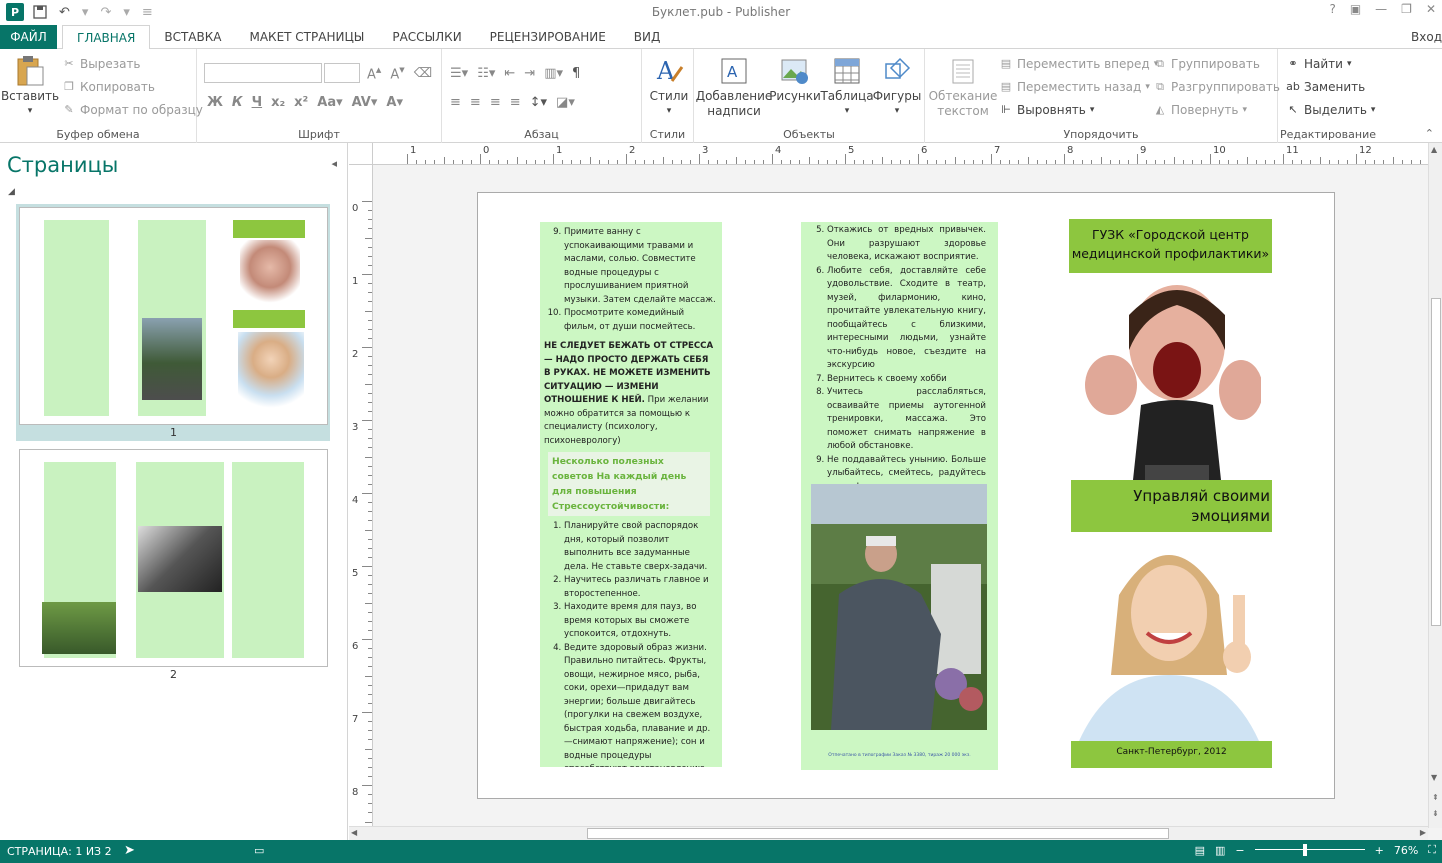 The image size is (1442, 863). I want to click on align-center-icon: ≡, so click(475, 102).